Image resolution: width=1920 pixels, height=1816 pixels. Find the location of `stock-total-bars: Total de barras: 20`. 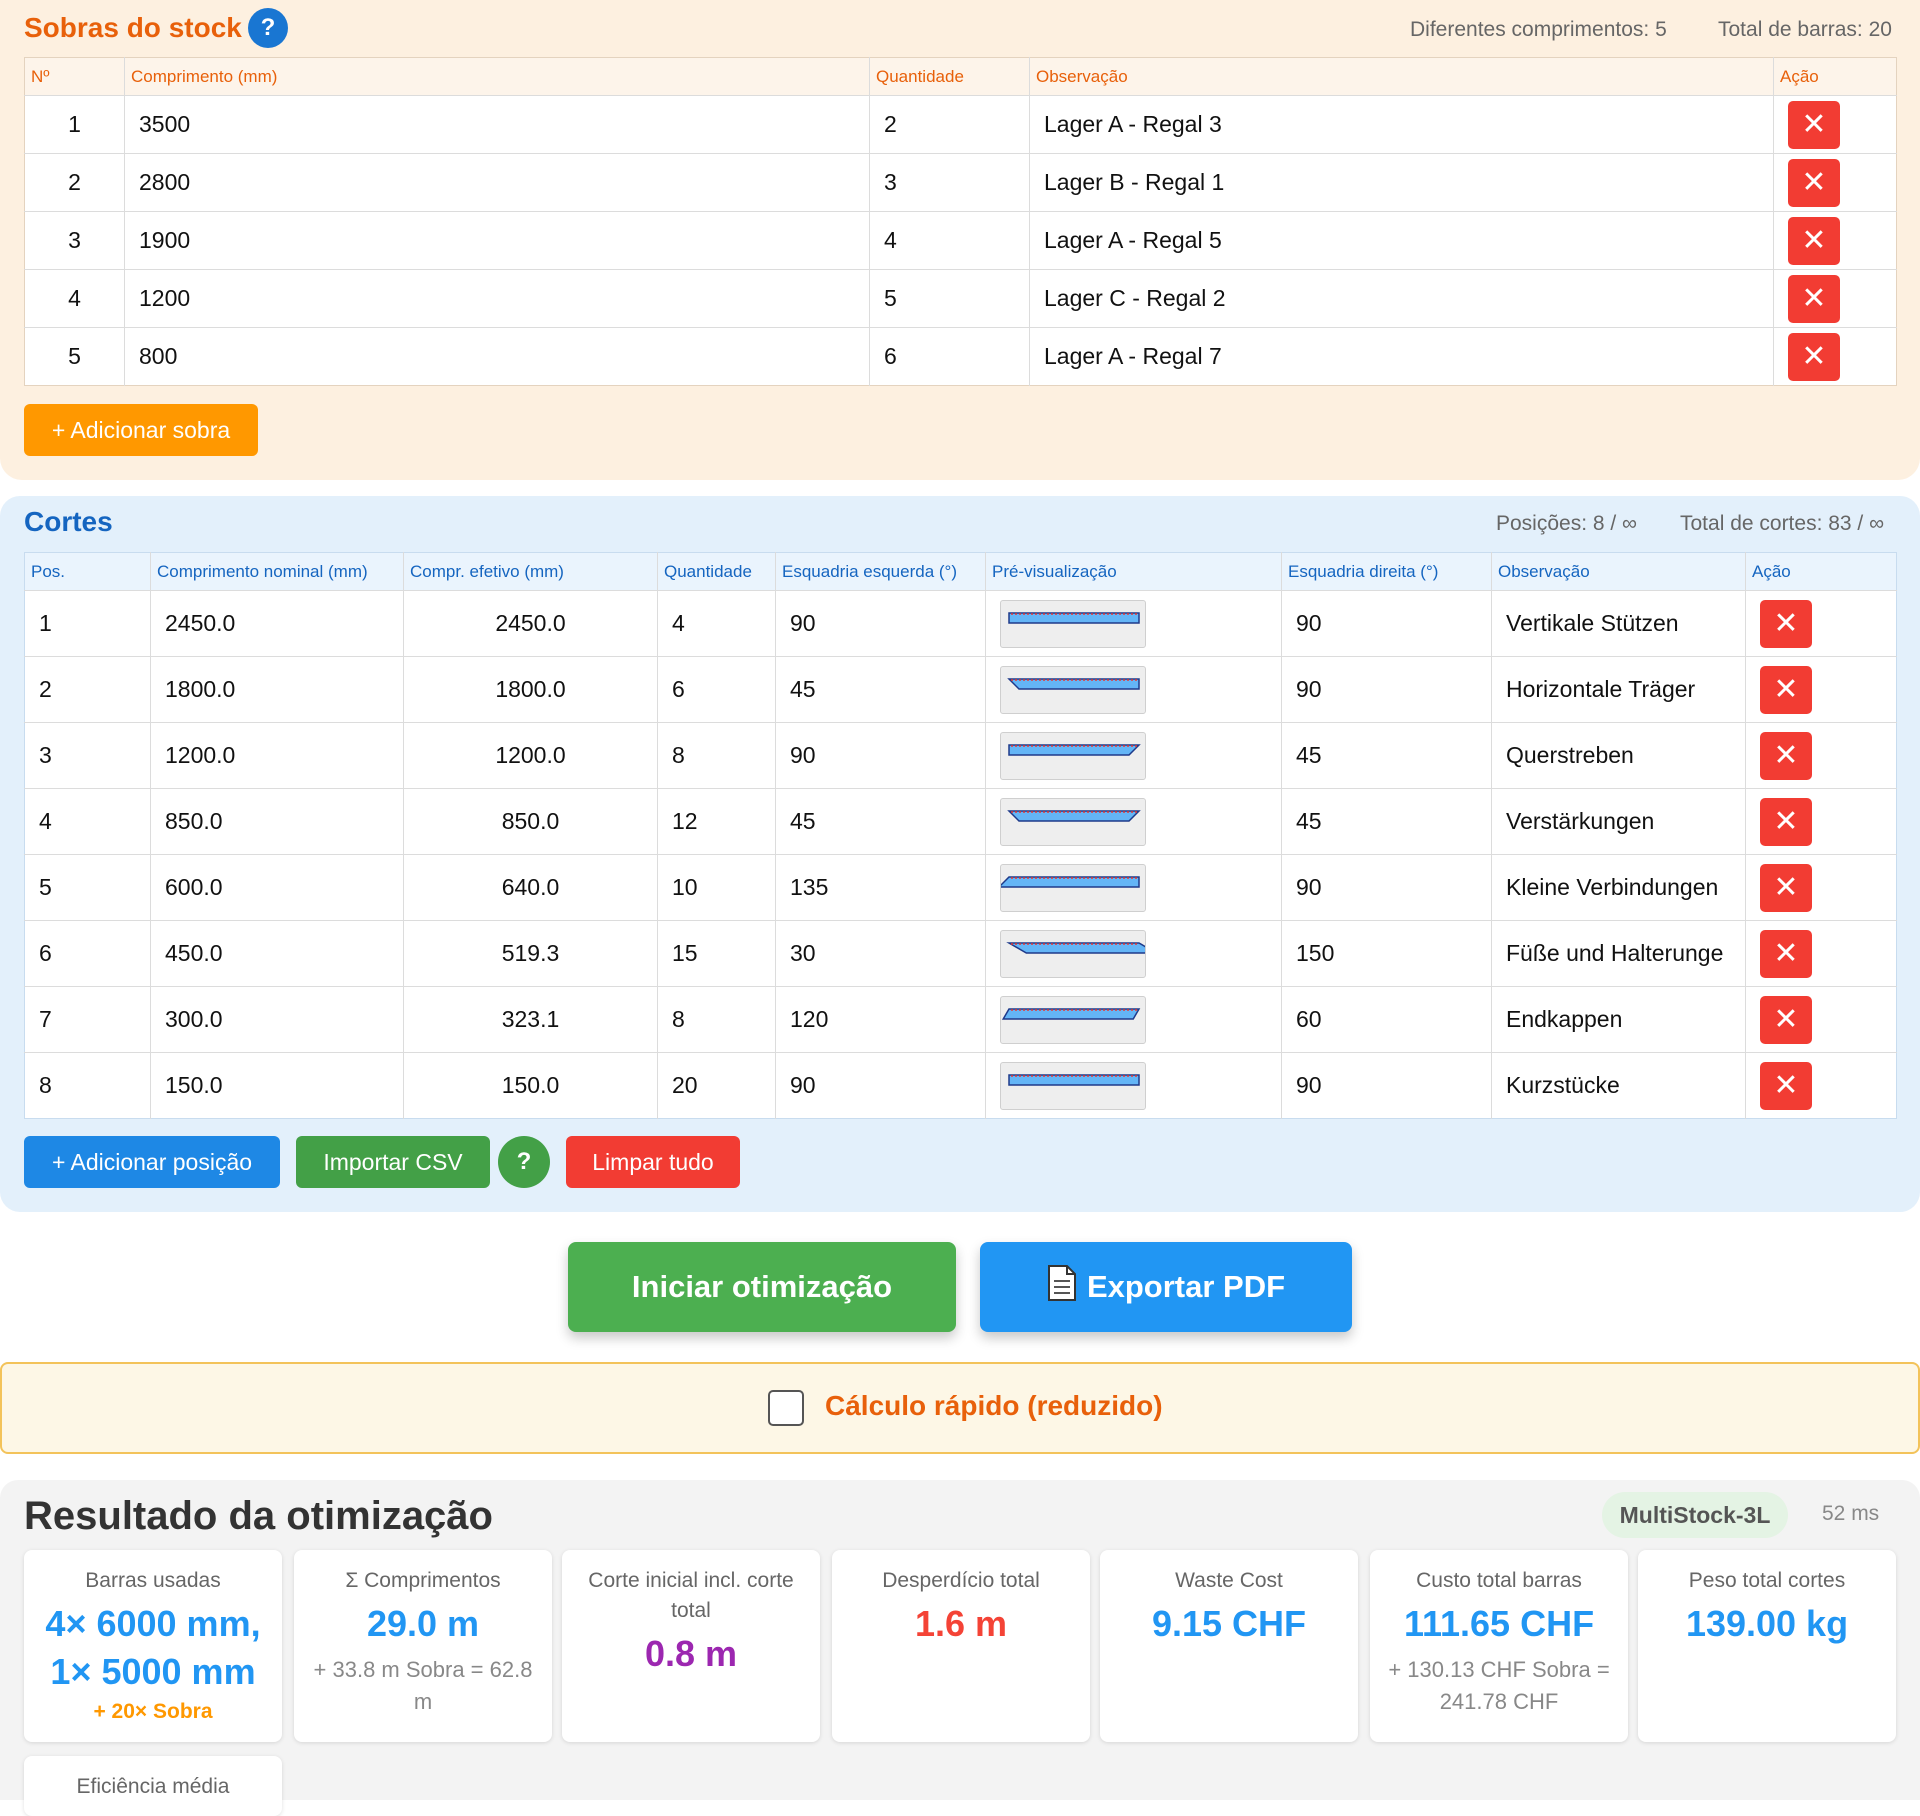

stock-total-bars: Total de barras: 20 is located at coordinates (1805, 29).